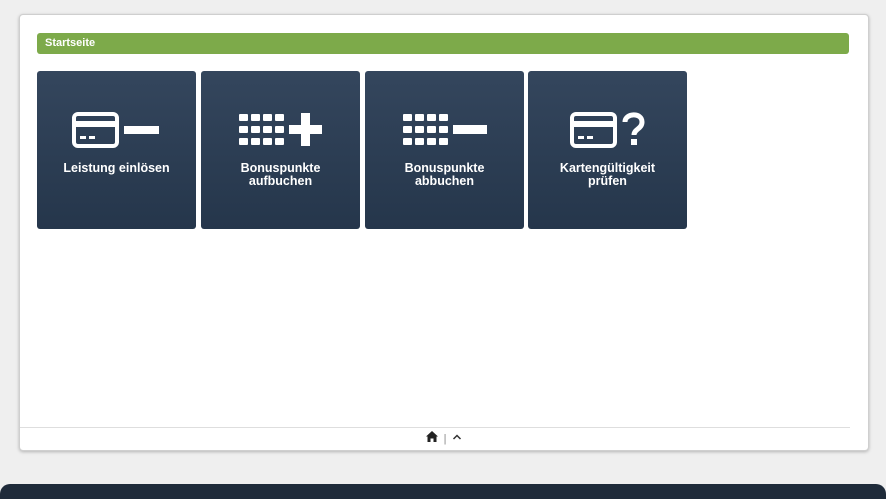  What do you see at coordinates (607, 150) in the screenshot?
I see `tile-kartengueltigkeit-pruefen: Kartengültigkeit prüfen` at bounding box center [607, 150].